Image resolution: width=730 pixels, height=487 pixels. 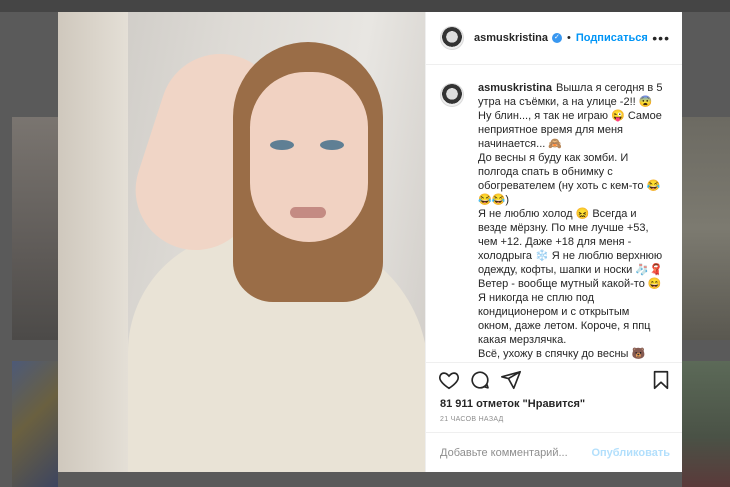 I want to click on comment-input, so click(x=516, y=452).